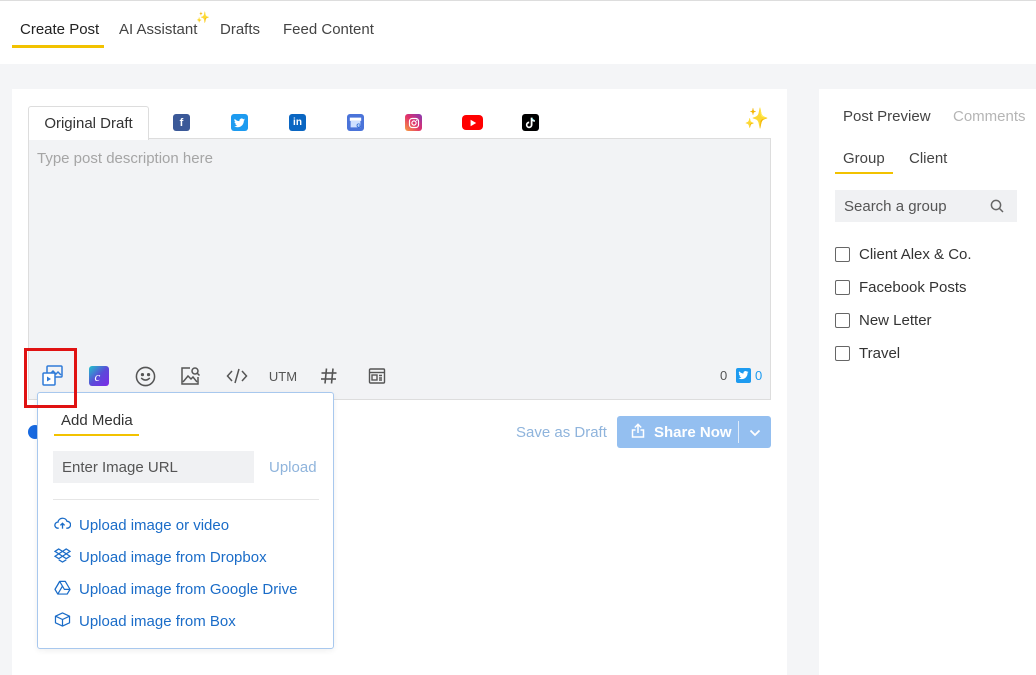 The width and height of the screenshot is (1036, 675). I want to click on share-now-button: Share Now, so click(677, 432).